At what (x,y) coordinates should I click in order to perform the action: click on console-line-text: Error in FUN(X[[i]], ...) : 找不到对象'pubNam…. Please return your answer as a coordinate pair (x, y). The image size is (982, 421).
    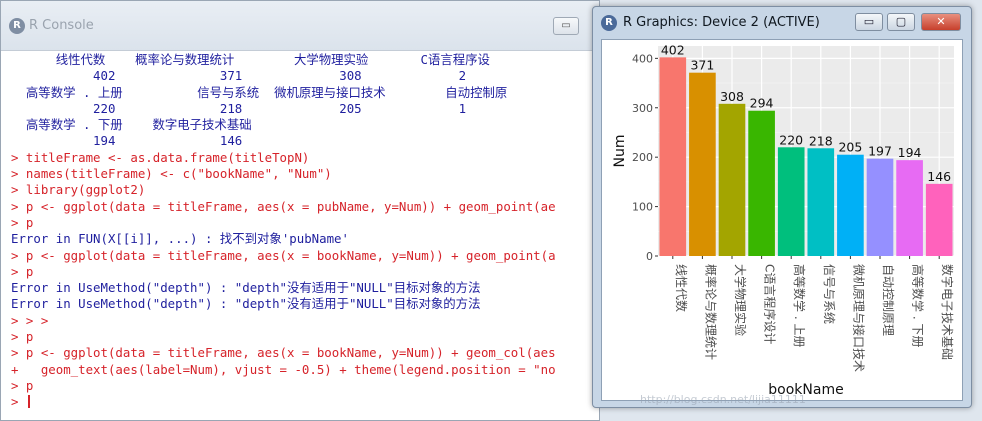
    Looking at the image, I should click on (180, 239).